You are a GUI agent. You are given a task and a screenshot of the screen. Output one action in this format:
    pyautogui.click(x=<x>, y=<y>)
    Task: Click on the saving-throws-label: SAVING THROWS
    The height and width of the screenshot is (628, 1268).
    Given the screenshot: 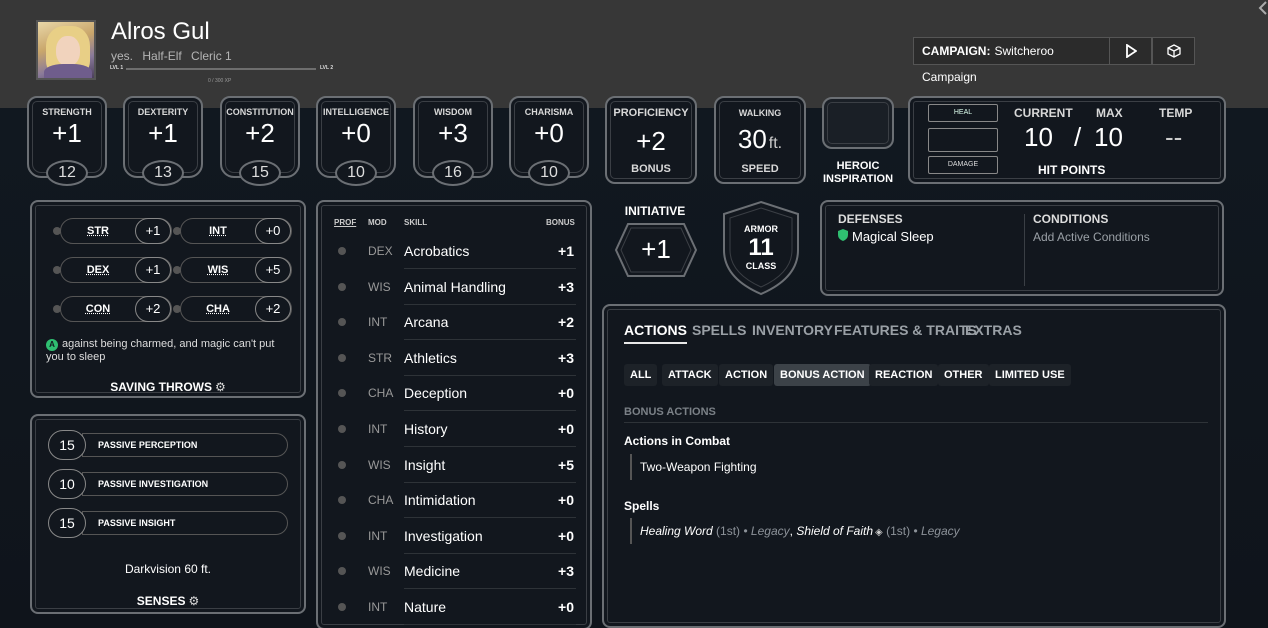 What is the action you would take?
    pyautogui.click(x=161, y=387)
    